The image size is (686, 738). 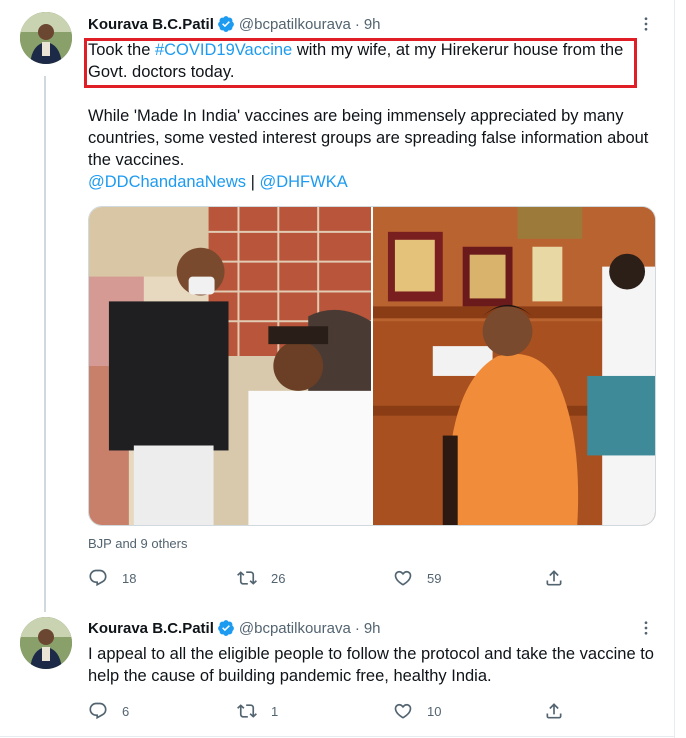 What do you see at coordinates (261, 578) in the screenshot?
I see `retweet-button: 26` at bounding box center [261, 578].